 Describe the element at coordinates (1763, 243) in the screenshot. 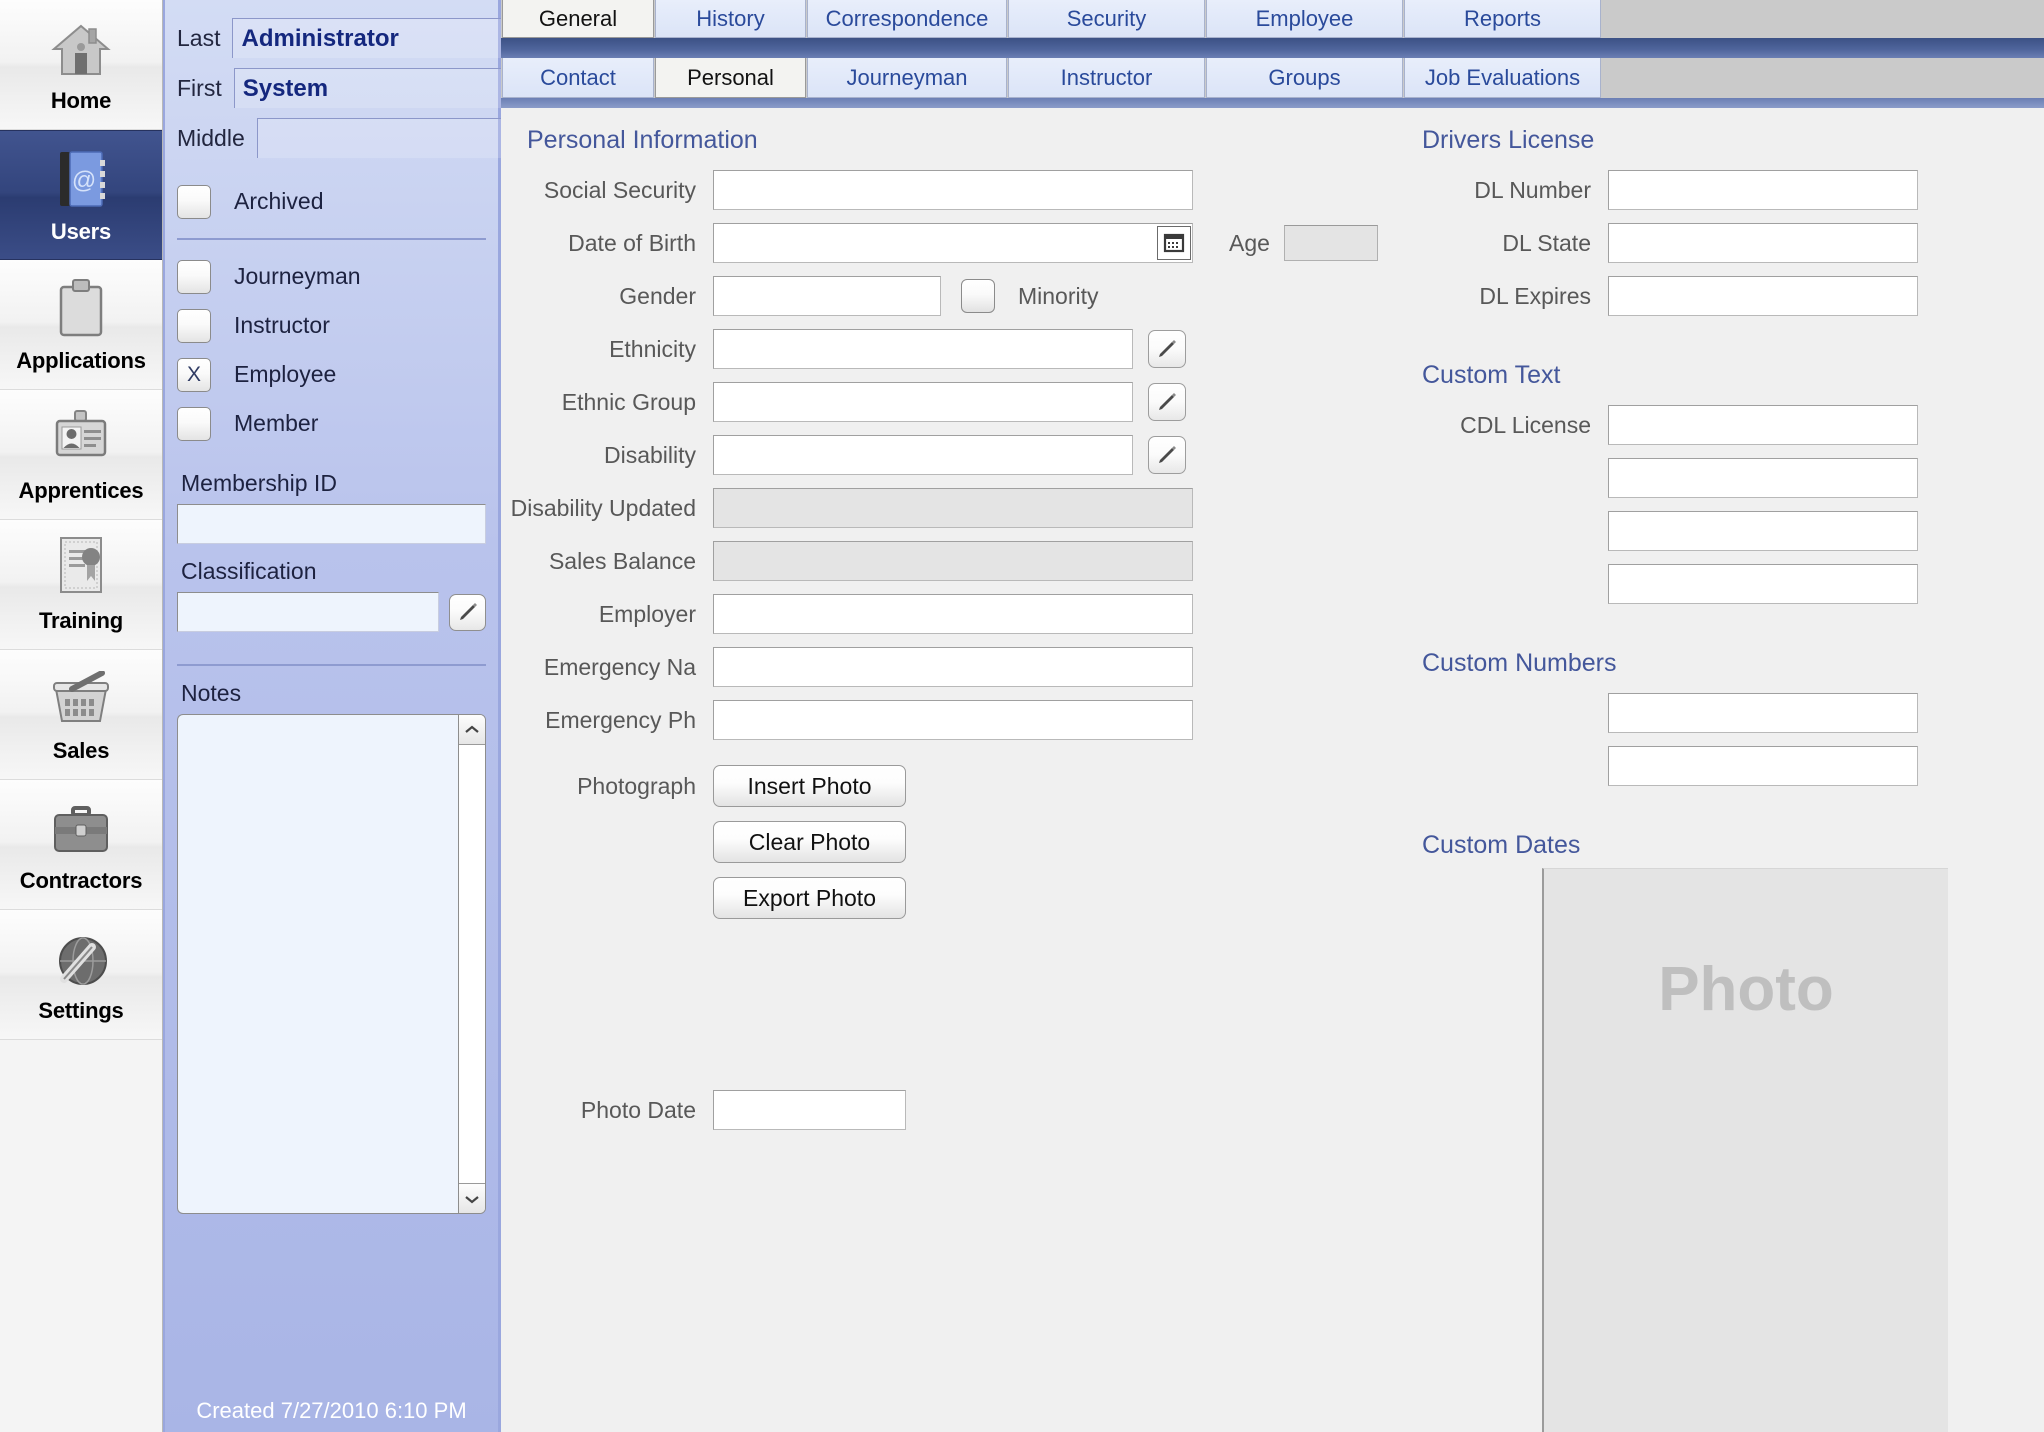

I see `dl-state-input` at that location.